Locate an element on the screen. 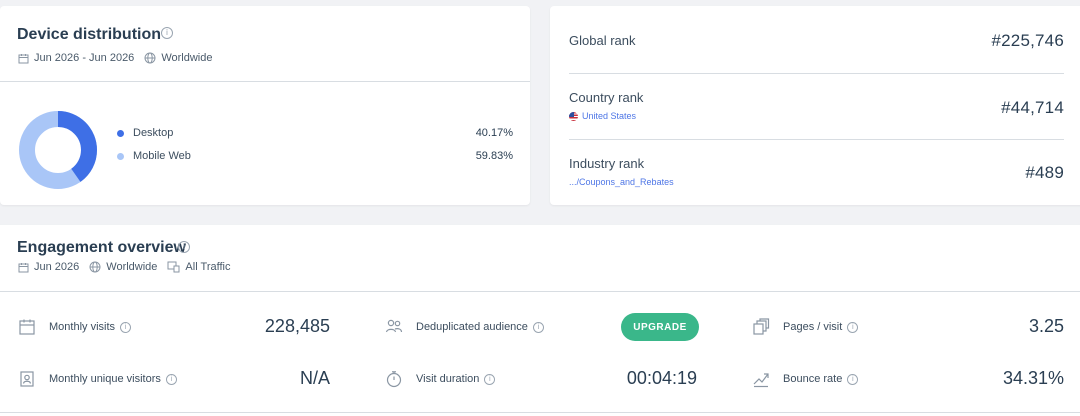 The image size is (1080, 416). legend-mobile-web: Mobile Web 59.83% is located at coordinates (315, 156).